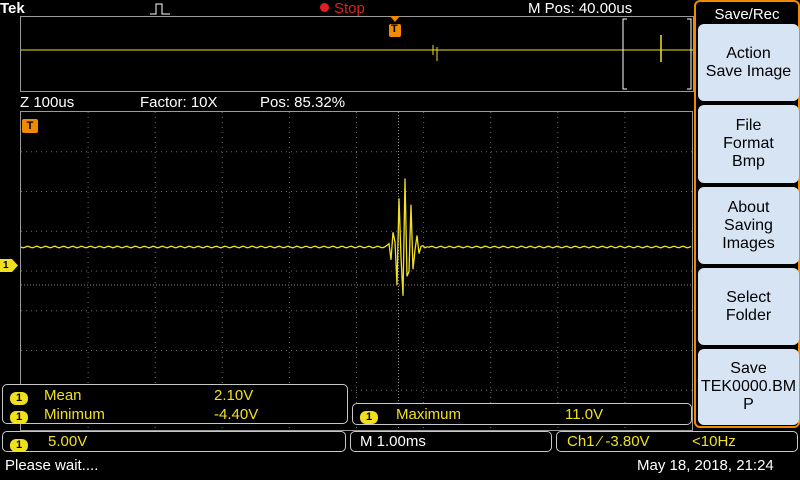 The height and width of the screenshot is (480, 800). What do you see at coordinates (30, 126) in the screenshot?
I see `trigger-marker-icon: T` at bounding box center [30, 126].